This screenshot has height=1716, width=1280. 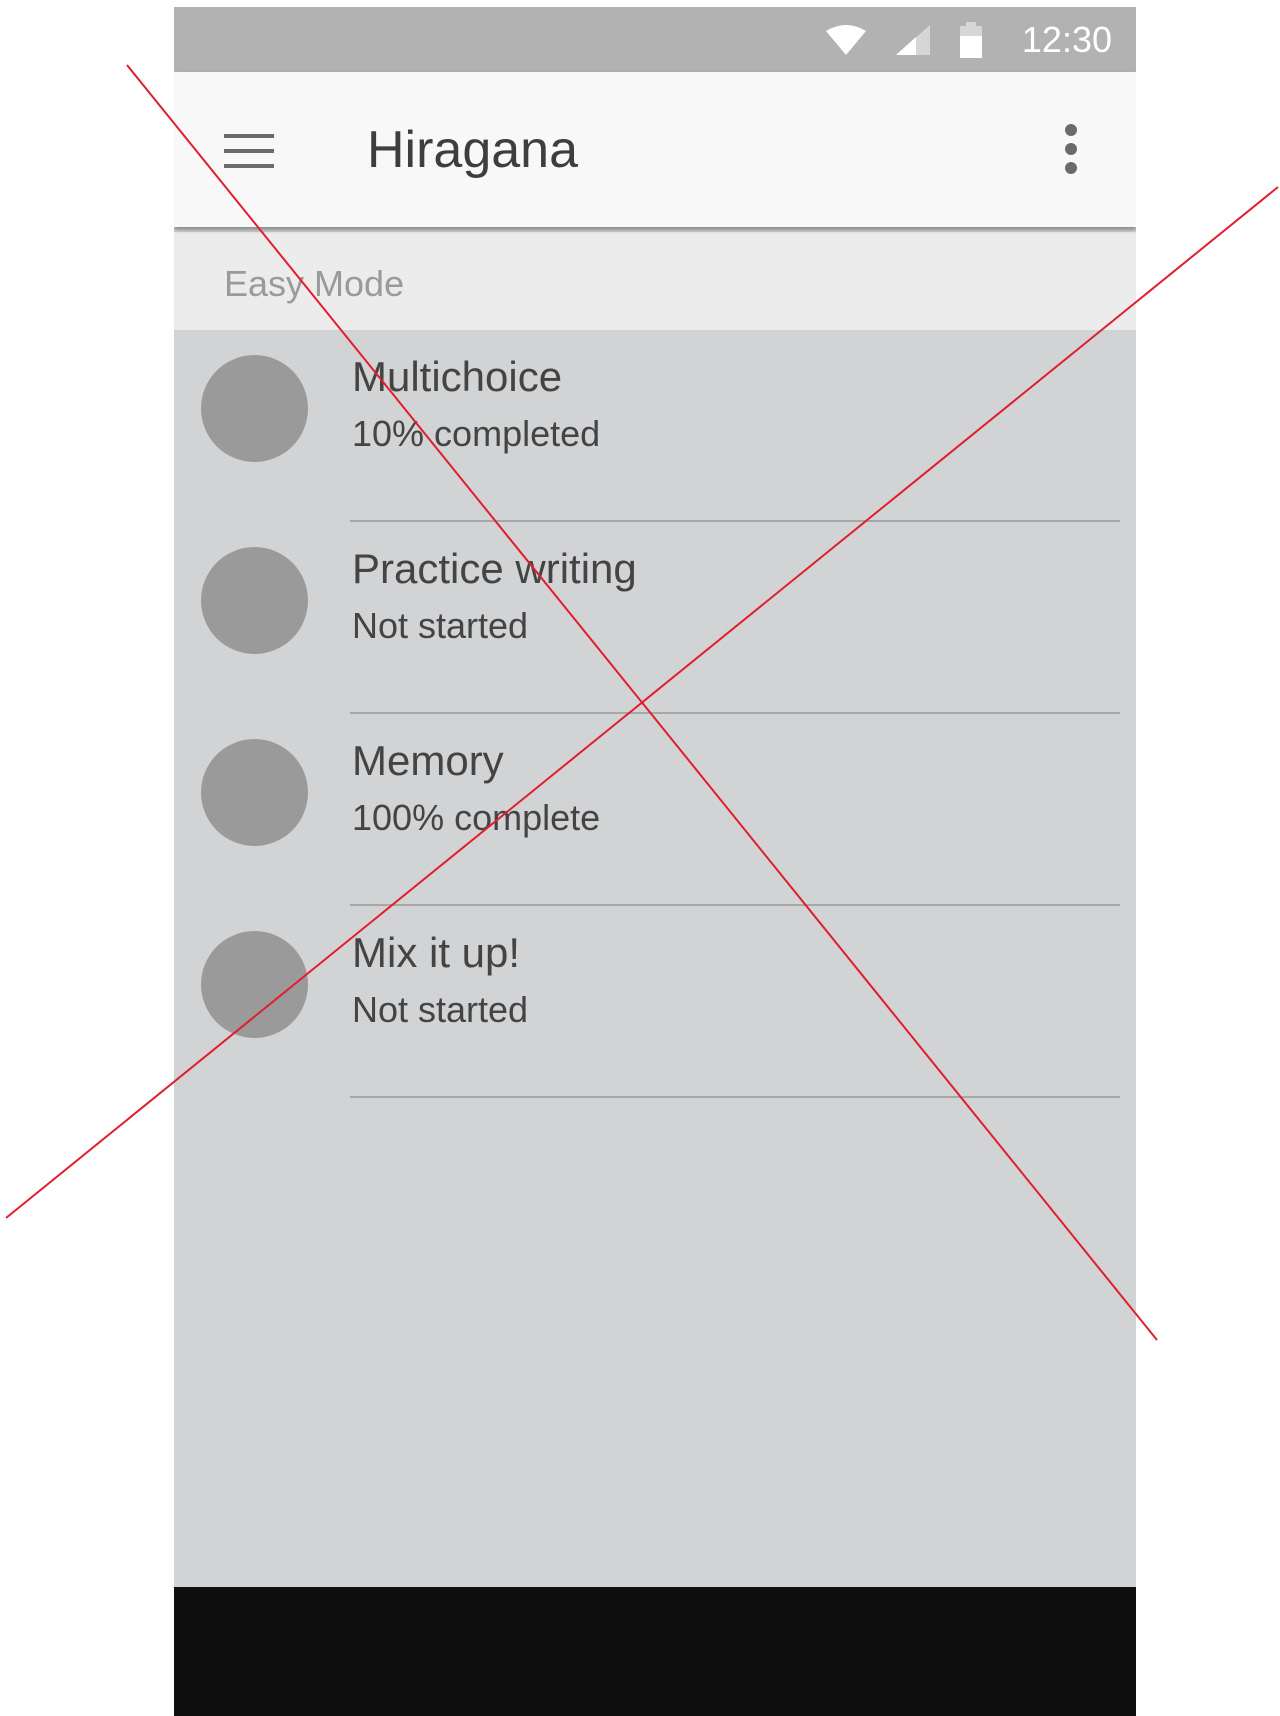 What do you see at coordinates (476, 433) in the screenshot?
I see `item-progress: 10% completed` at bounding box center [476, 433].